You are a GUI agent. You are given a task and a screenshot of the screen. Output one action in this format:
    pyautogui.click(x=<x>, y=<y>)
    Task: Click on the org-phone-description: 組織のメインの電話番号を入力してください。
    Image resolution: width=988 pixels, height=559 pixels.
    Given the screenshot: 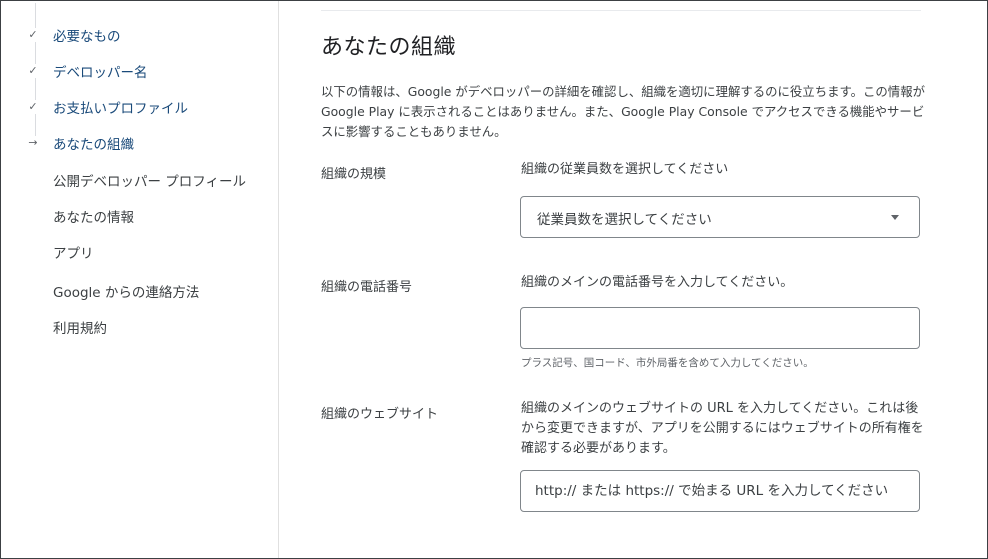 What is the action you would take?
    pyautogui.click(x=657, y=282)
    